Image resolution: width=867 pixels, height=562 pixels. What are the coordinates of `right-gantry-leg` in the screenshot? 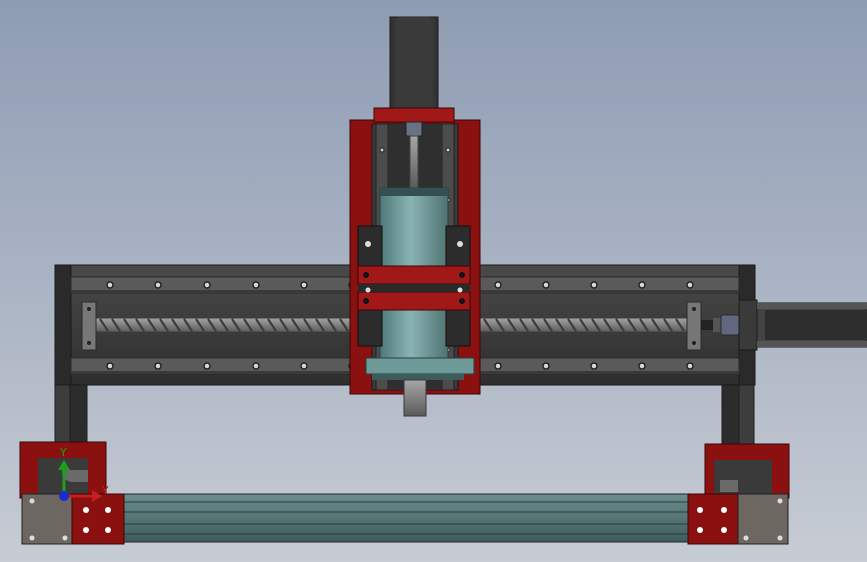 It's located at (738, 412).